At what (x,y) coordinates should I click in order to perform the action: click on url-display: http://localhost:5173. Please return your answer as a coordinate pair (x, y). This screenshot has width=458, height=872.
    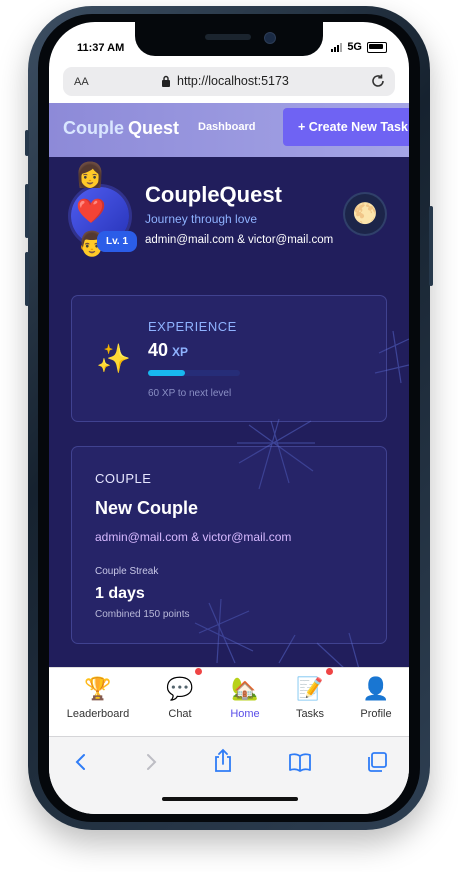
    Looking at the image, I should click on (225, 81).